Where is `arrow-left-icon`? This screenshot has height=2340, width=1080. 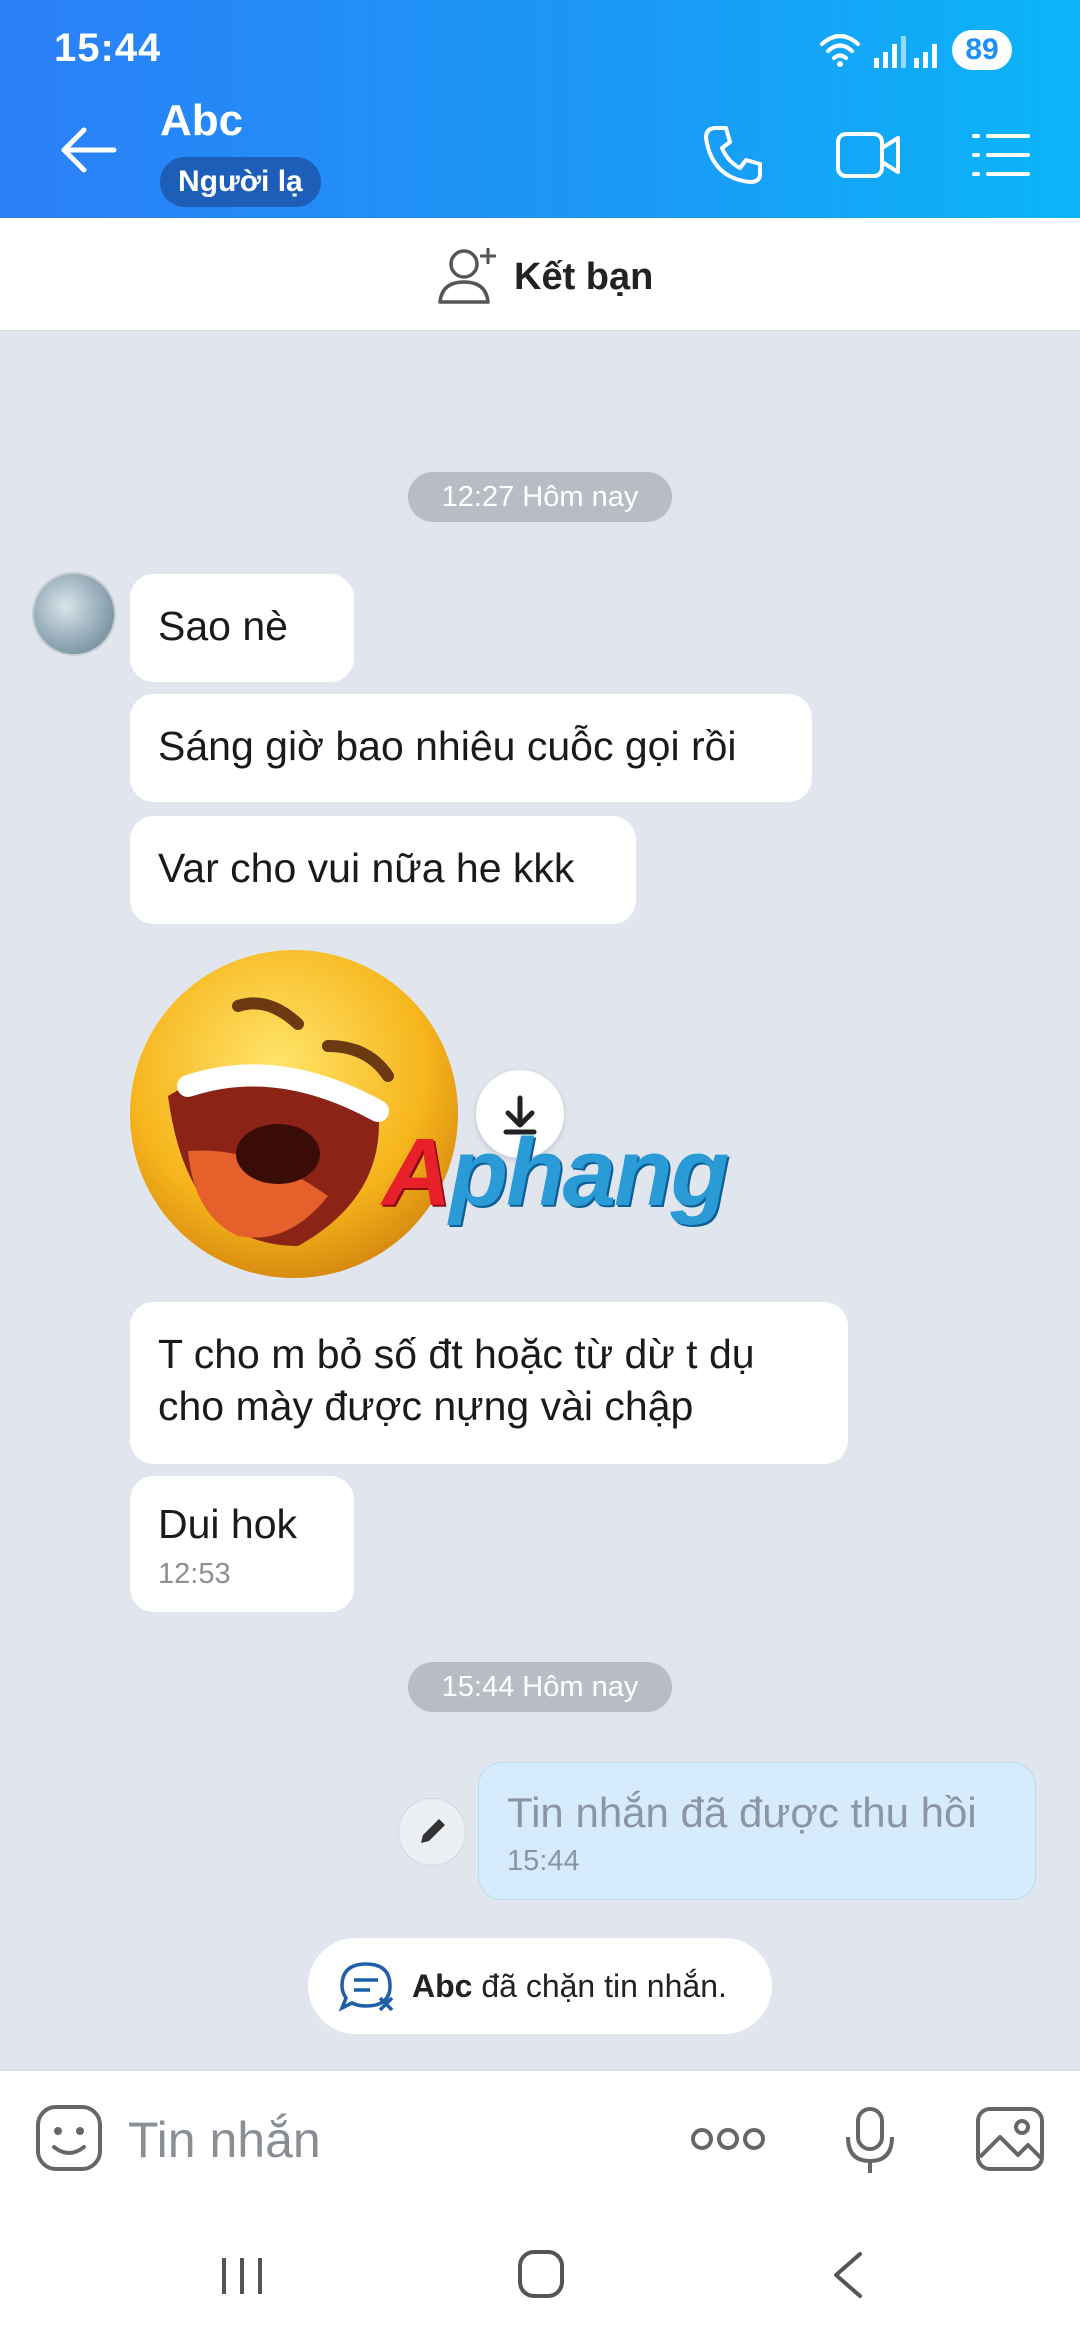 arrow-left-icon is located at coordinates (89, 150).